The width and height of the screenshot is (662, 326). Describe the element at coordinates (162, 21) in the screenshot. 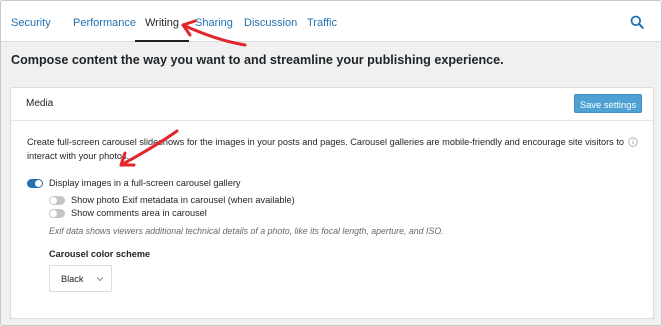

I see `tab-writing: Writing` at that location.